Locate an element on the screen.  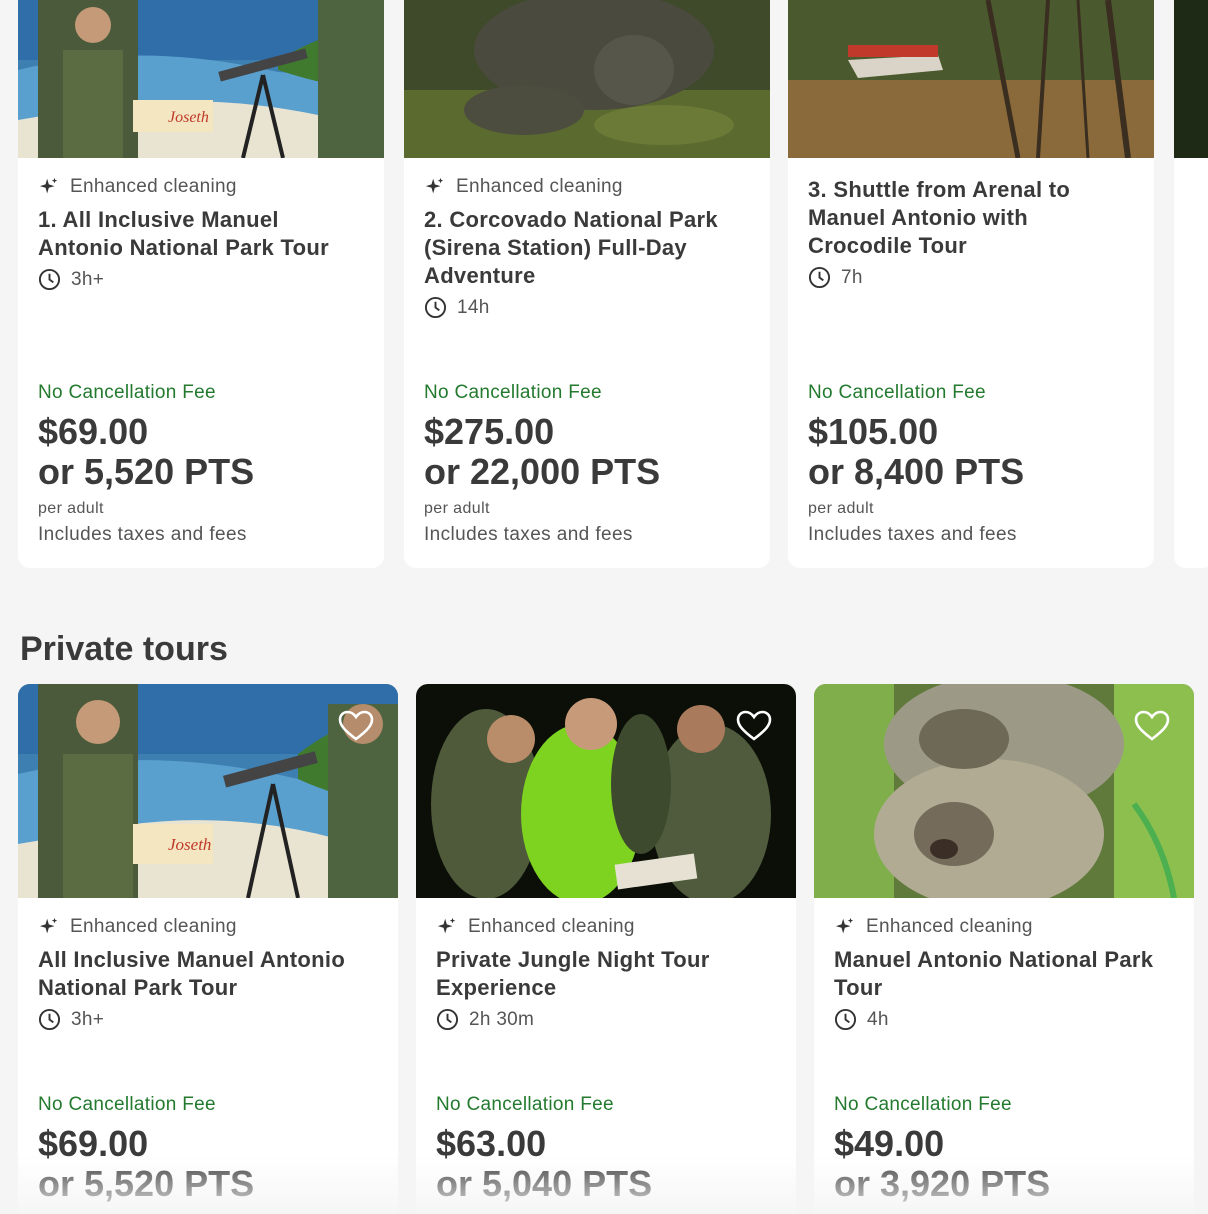
duration-label: 14h is located at coordinates (473, 307).